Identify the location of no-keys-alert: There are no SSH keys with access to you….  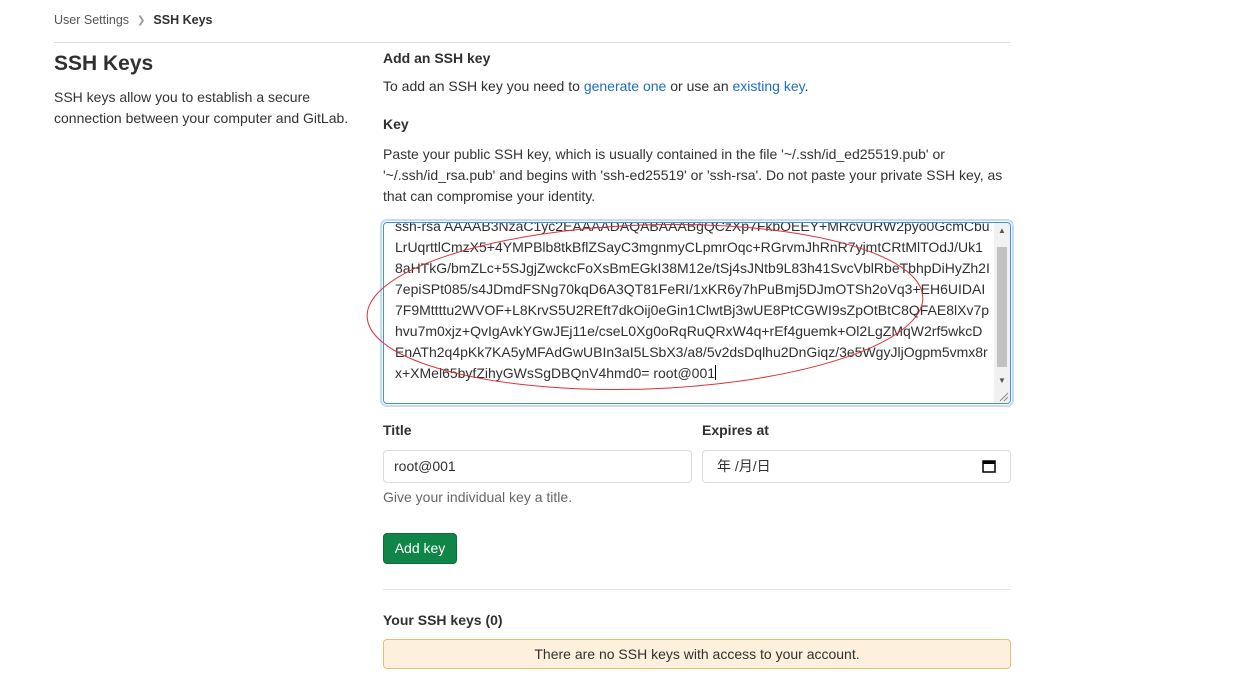
(697, 654).